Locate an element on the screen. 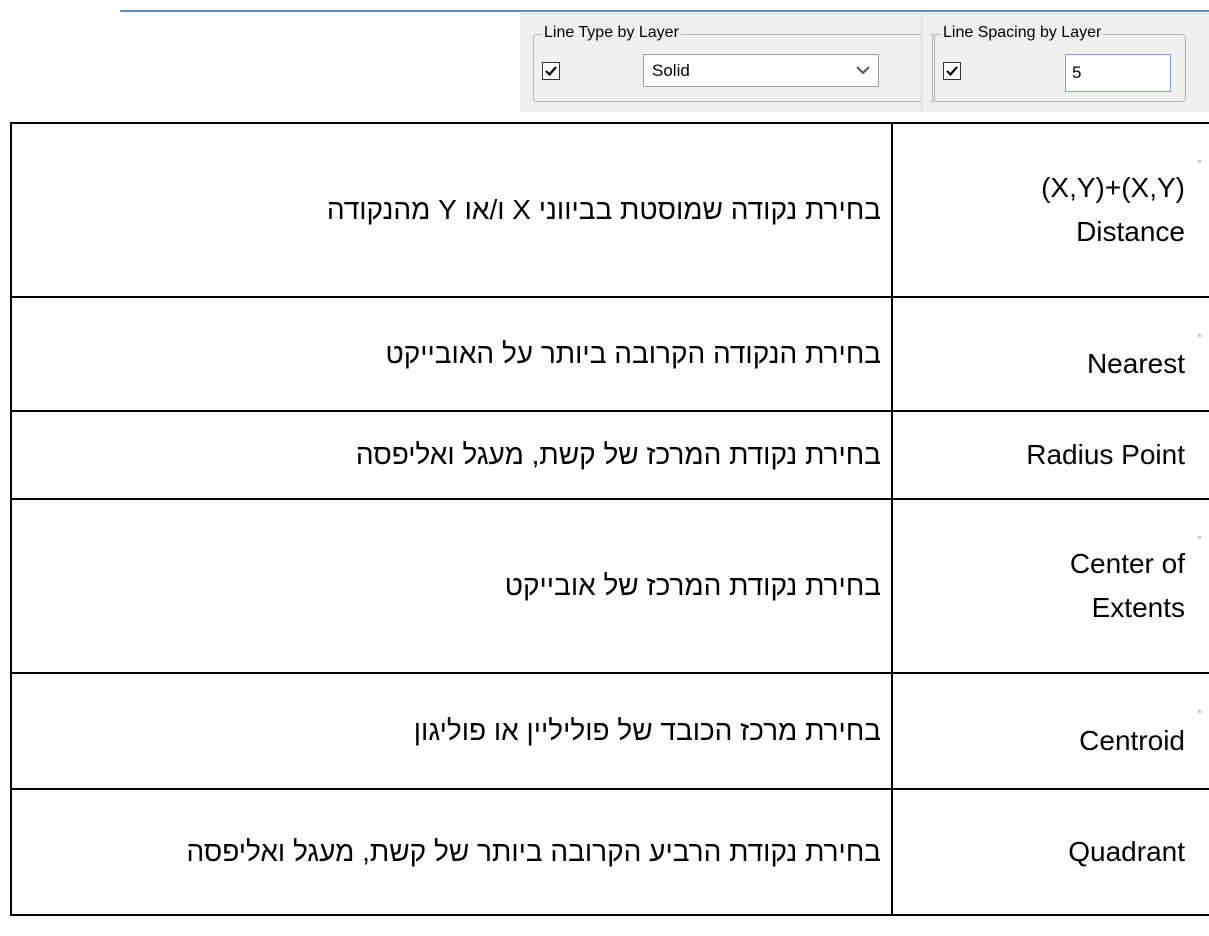 This screenshot has width=1209, height=936. row-name-text: (X,Y)+(X,Y) Distance is located at coordinates (1113, 209).